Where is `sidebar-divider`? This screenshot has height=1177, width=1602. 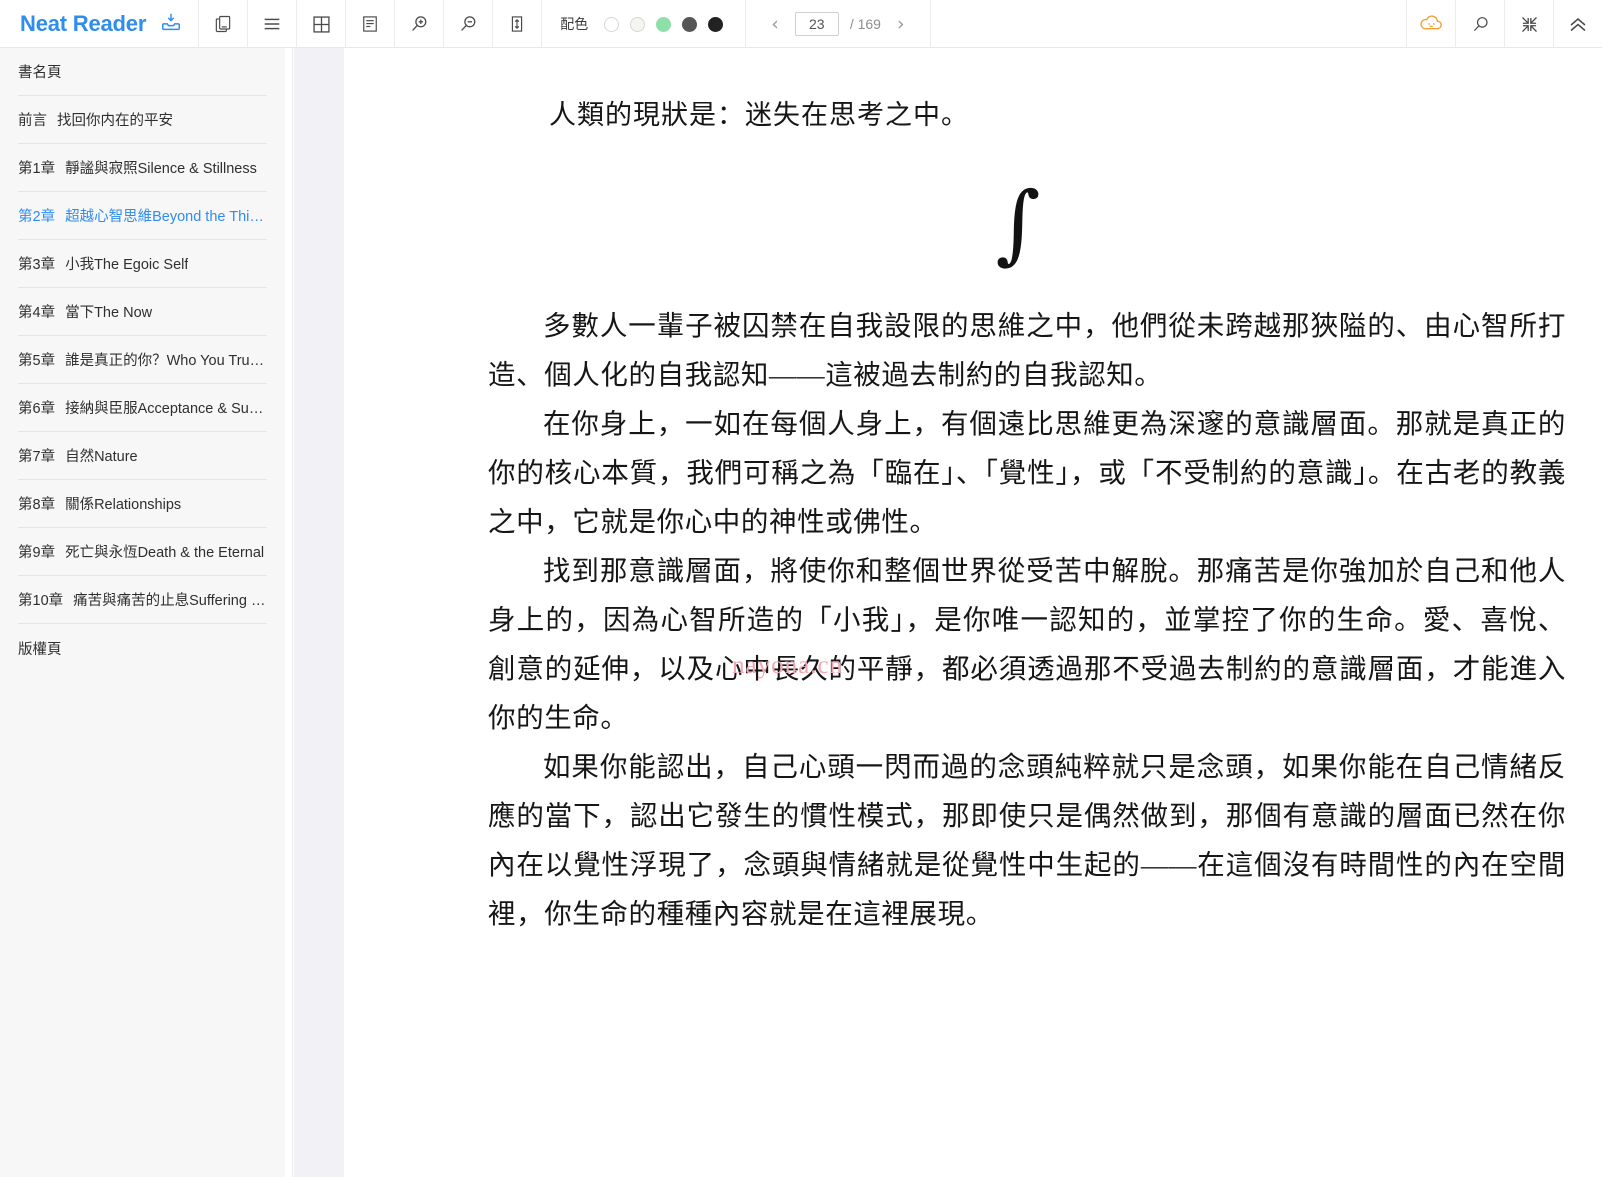
sidebar-divider is located at coordinates (289, 612).